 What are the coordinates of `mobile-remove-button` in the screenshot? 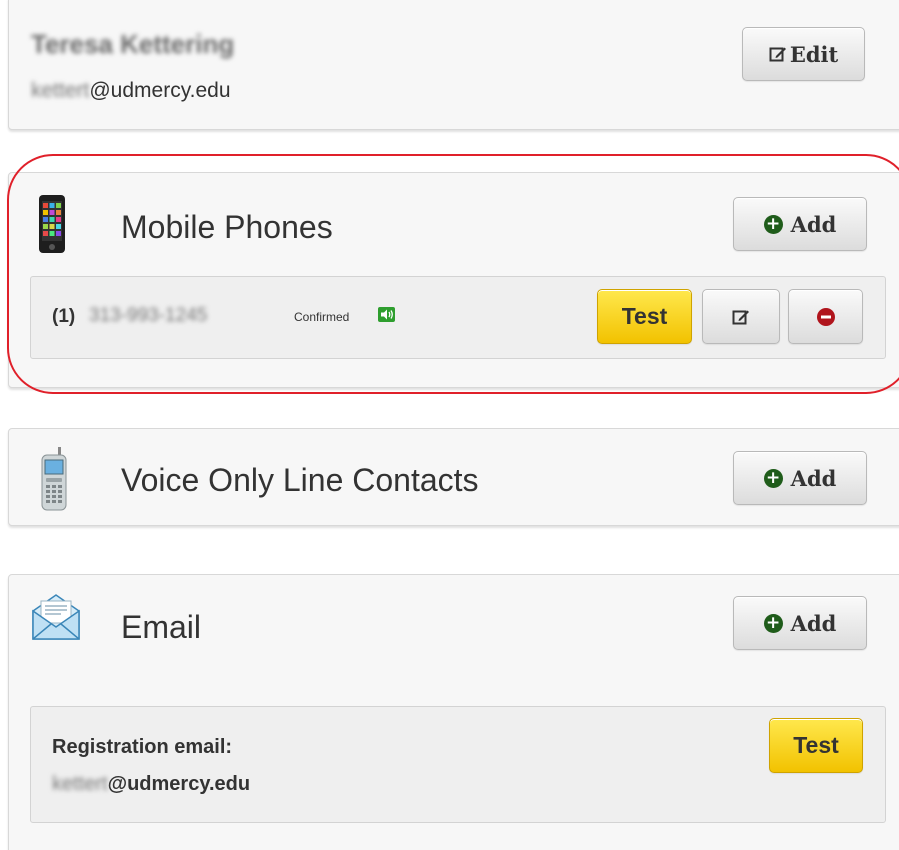 It's located at (825, 316).